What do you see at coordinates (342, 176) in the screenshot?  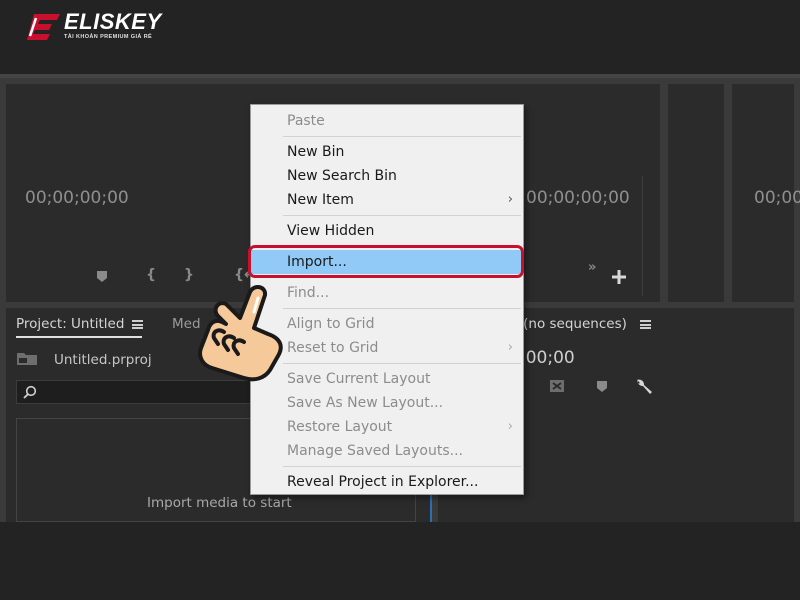 I see `menu-item-label: New Search Bin` at bounding box center [342, 176].